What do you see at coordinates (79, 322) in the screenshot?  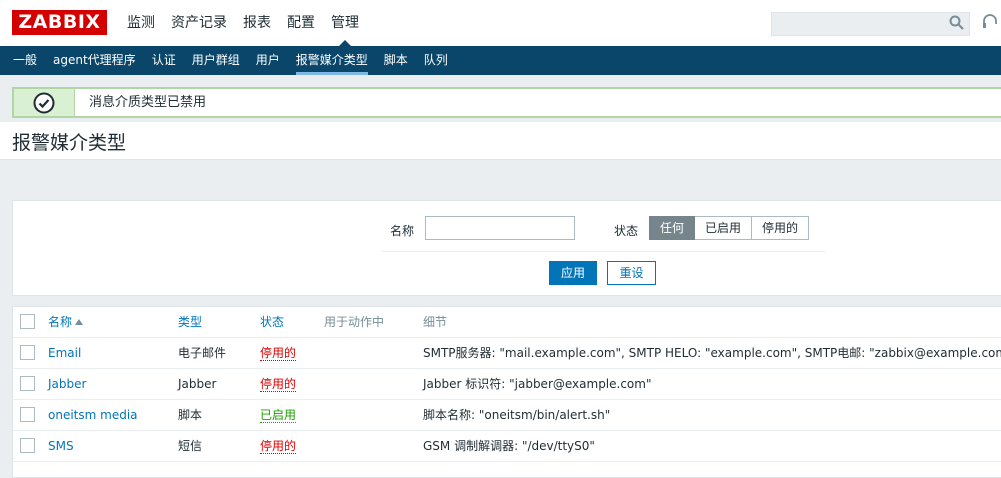 I see `sort-asc-icon` at bounding box center [79, 322].